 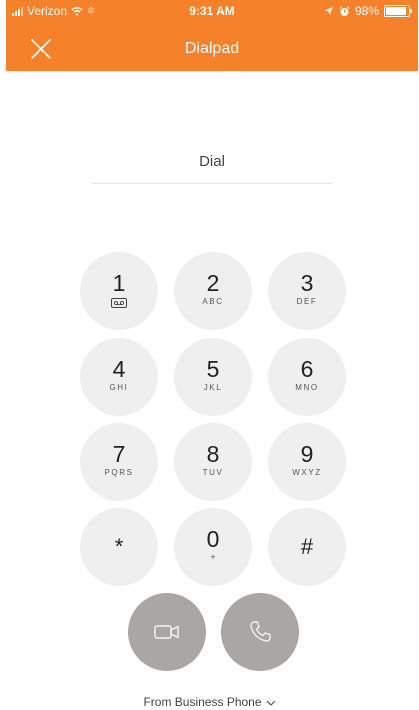 What do you see at coordinates (307, 369) in the screenshot?
I see `key-digit: 6` at bounding box center [307, 369].